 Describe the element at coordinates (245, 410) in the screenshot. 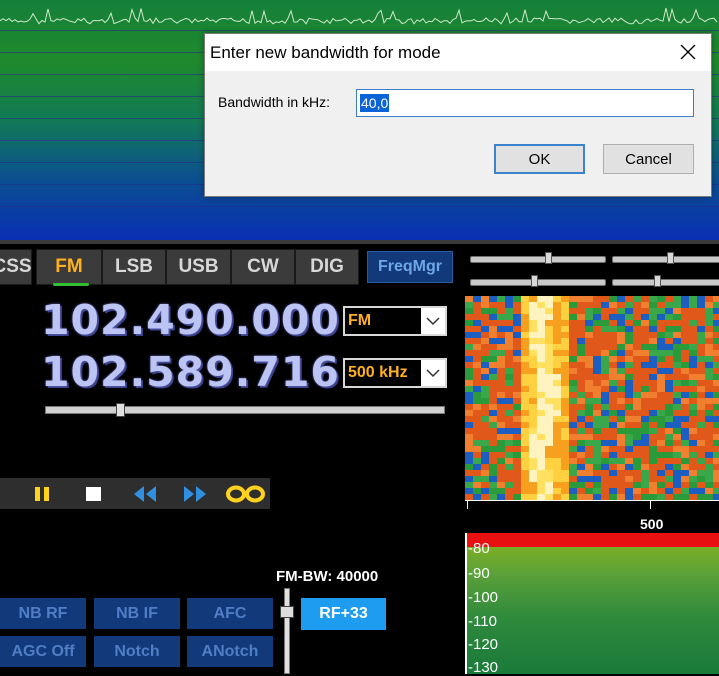

I see `tuning-slider` at that location.